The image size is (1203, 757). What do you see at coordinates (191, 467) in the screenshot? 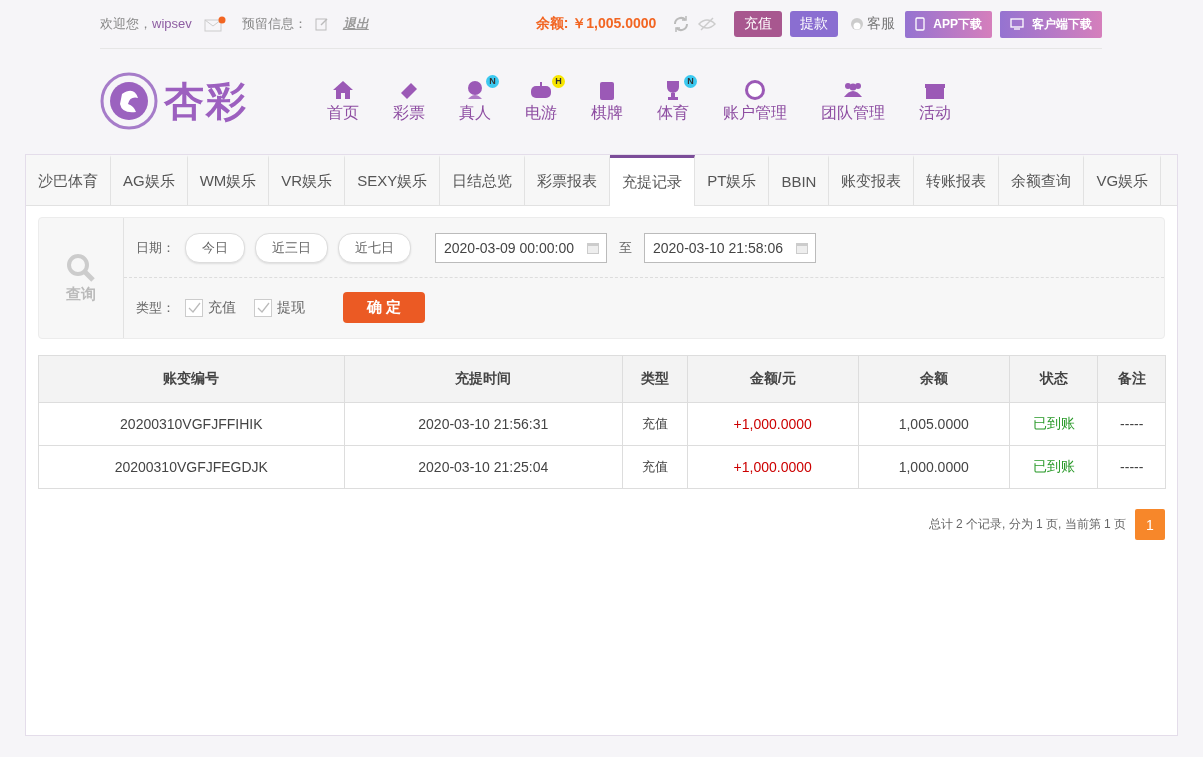
I see `table-cell: 20200310VGFJFEGDJK` at bounding box center [191, 467].